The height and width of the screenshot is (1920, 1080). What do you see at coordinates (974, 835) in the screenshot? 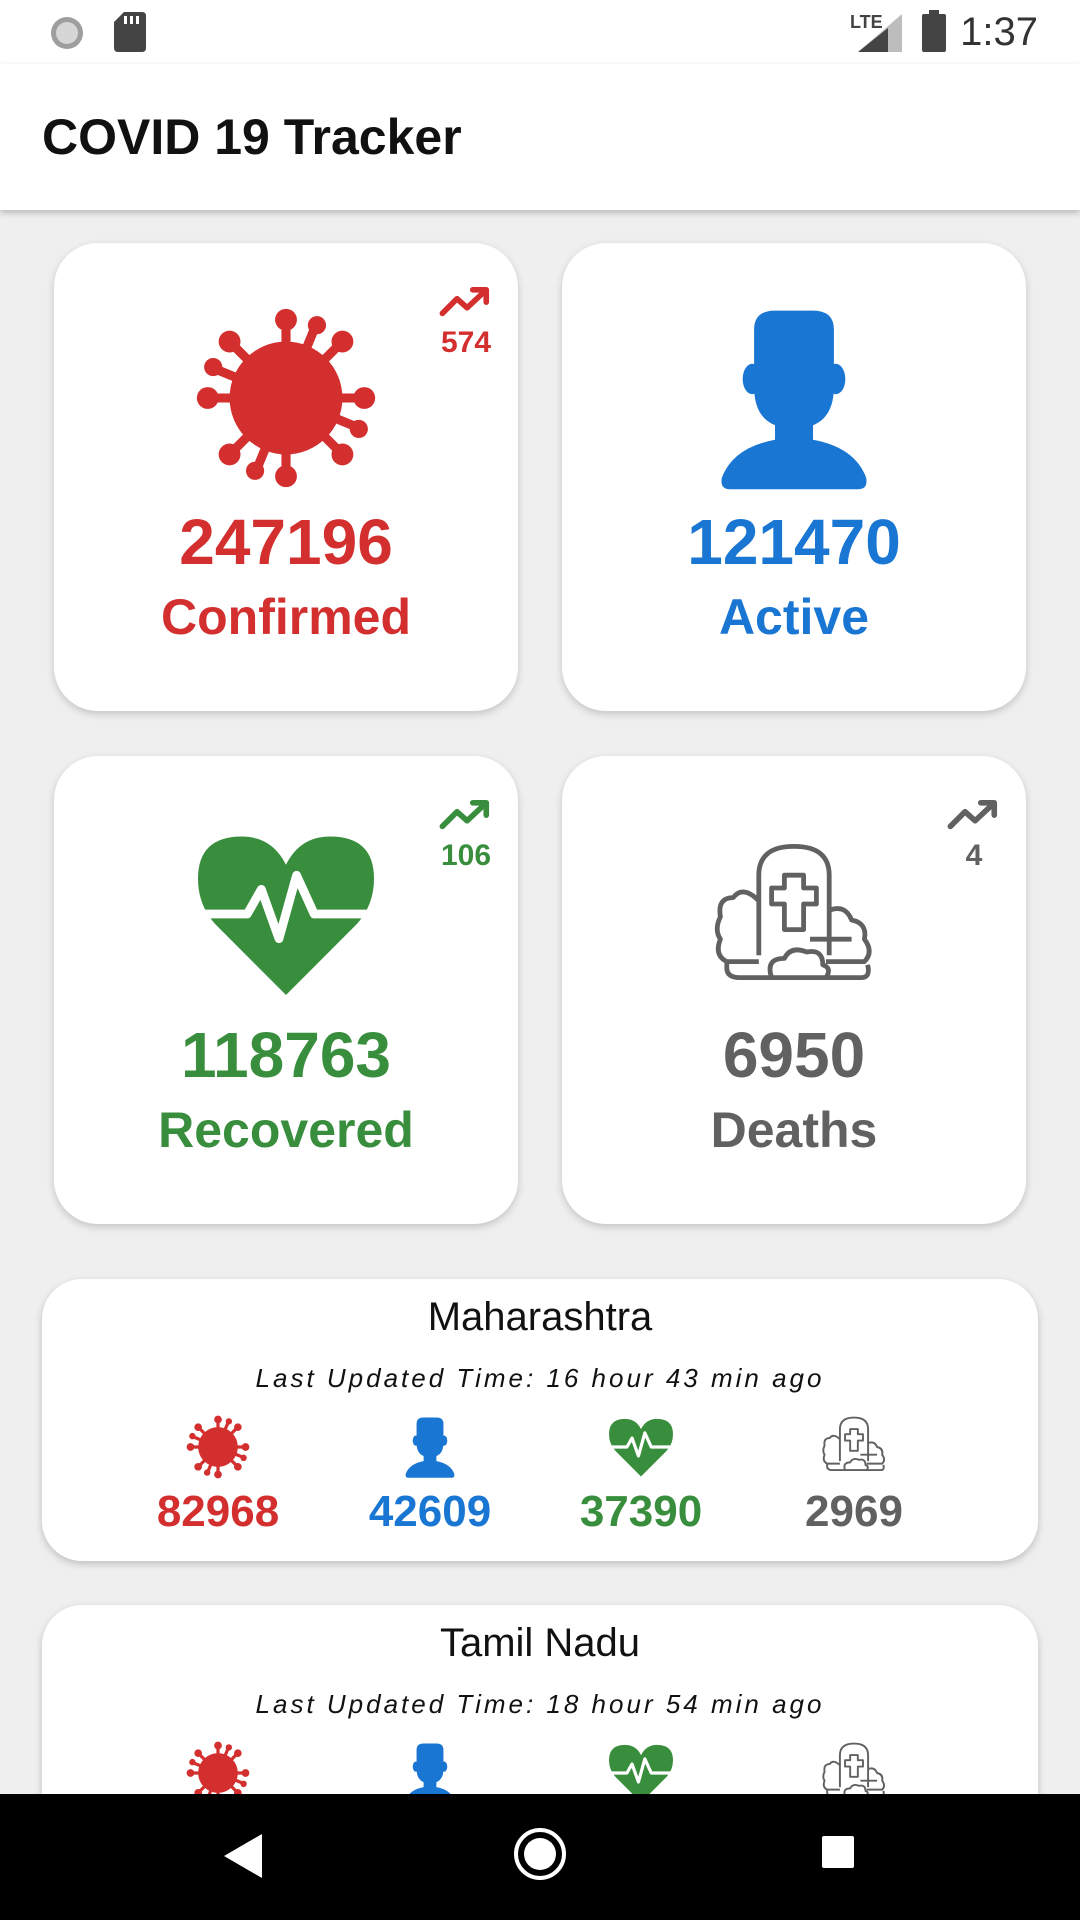
I see `deaths-trend: 4` at bounding box center [974, 835].